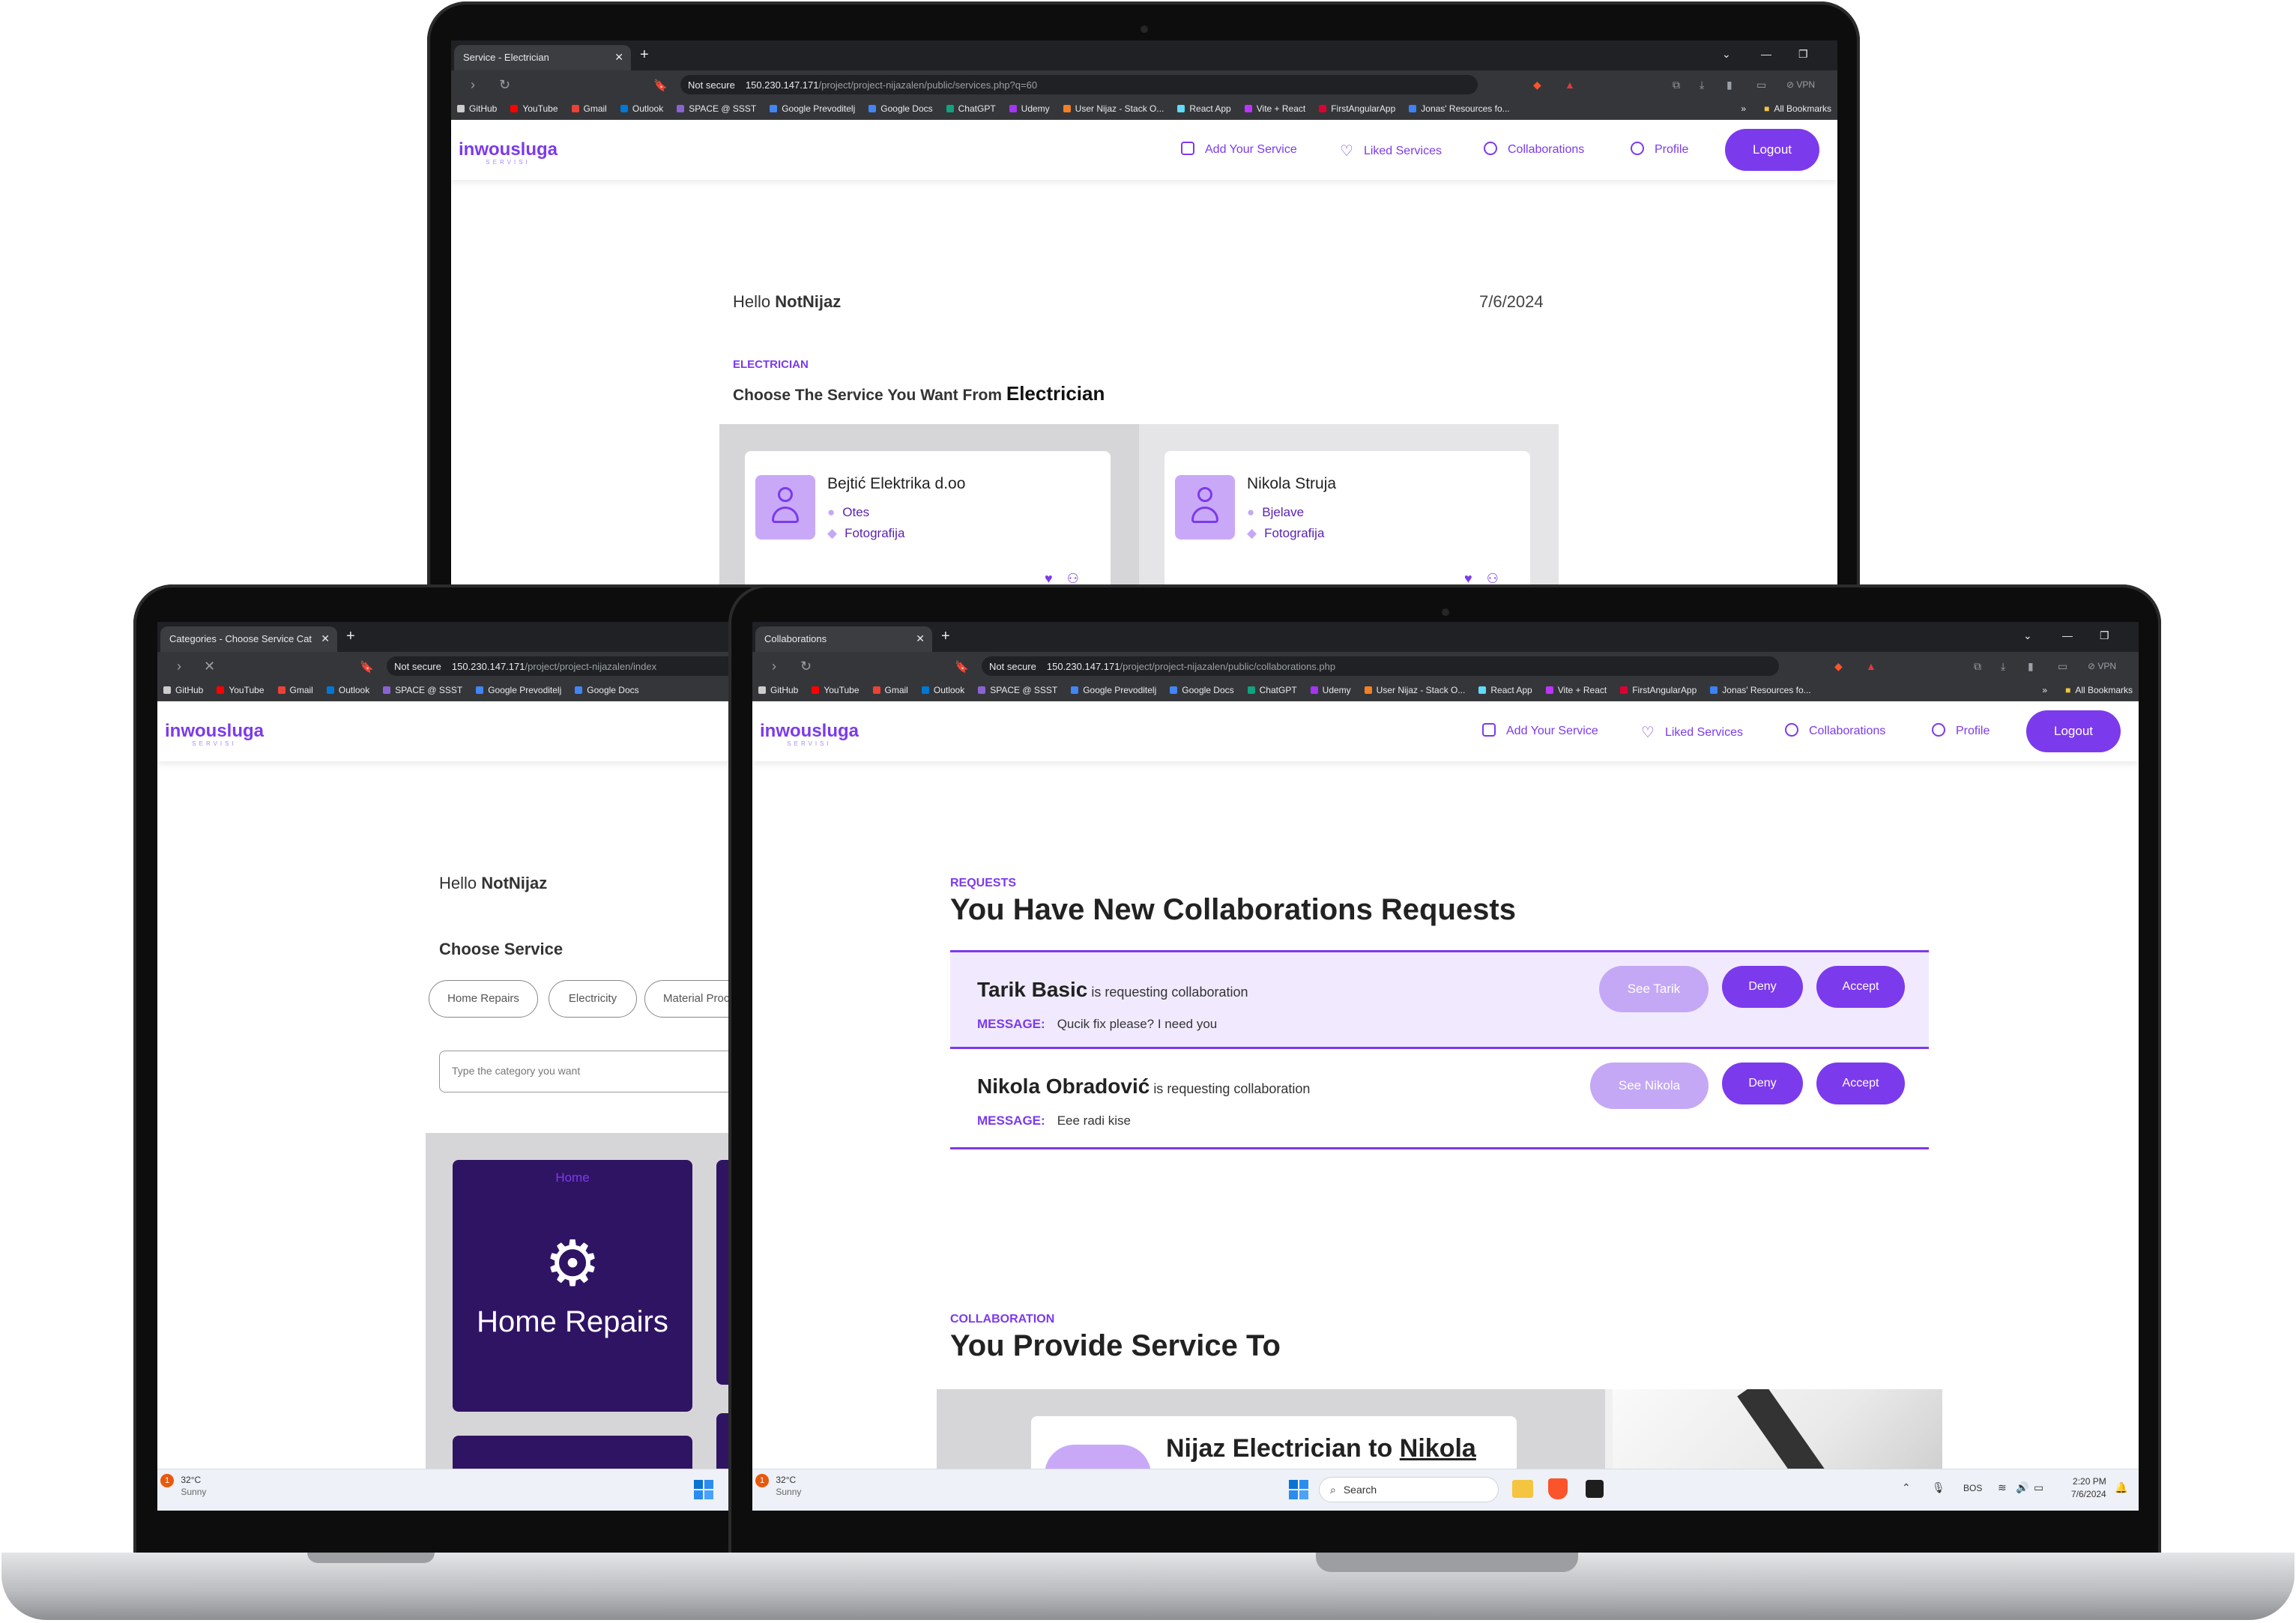 The image size is (2296, 1623). I want to click on wifi-icon: ≋, so click(2002, 1487).